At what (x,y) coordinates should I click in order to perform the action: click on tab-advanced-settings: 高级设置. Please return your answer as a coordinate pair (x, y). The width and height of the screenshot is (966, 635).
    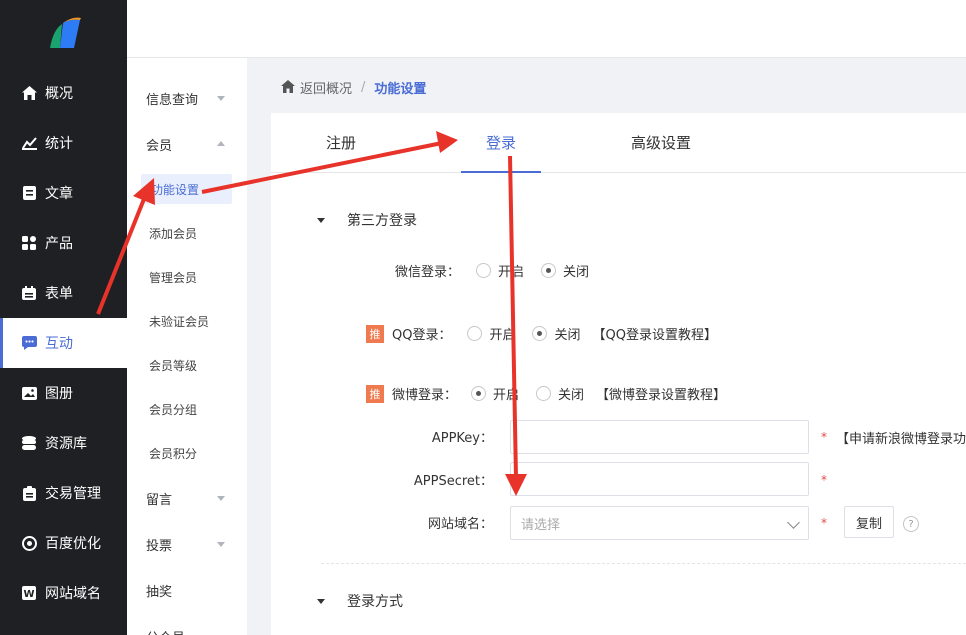
    Looking at the image, I should click on (661, 143).